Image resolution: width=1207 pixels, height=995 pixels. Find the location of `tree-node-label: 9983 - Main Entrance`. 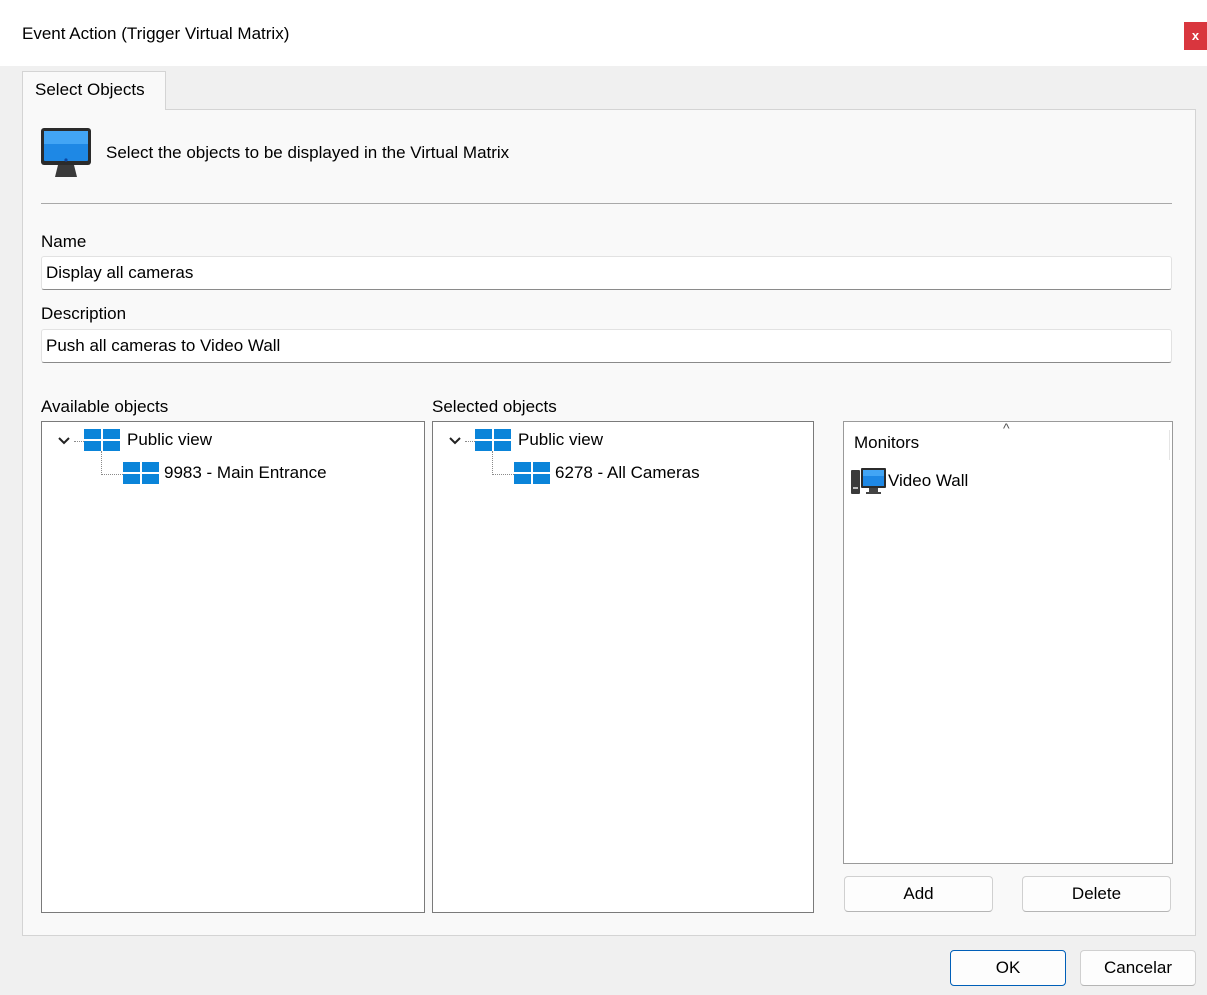

tree-node-label: 9983 - Main Entrance is located at coordinates (245, 472).